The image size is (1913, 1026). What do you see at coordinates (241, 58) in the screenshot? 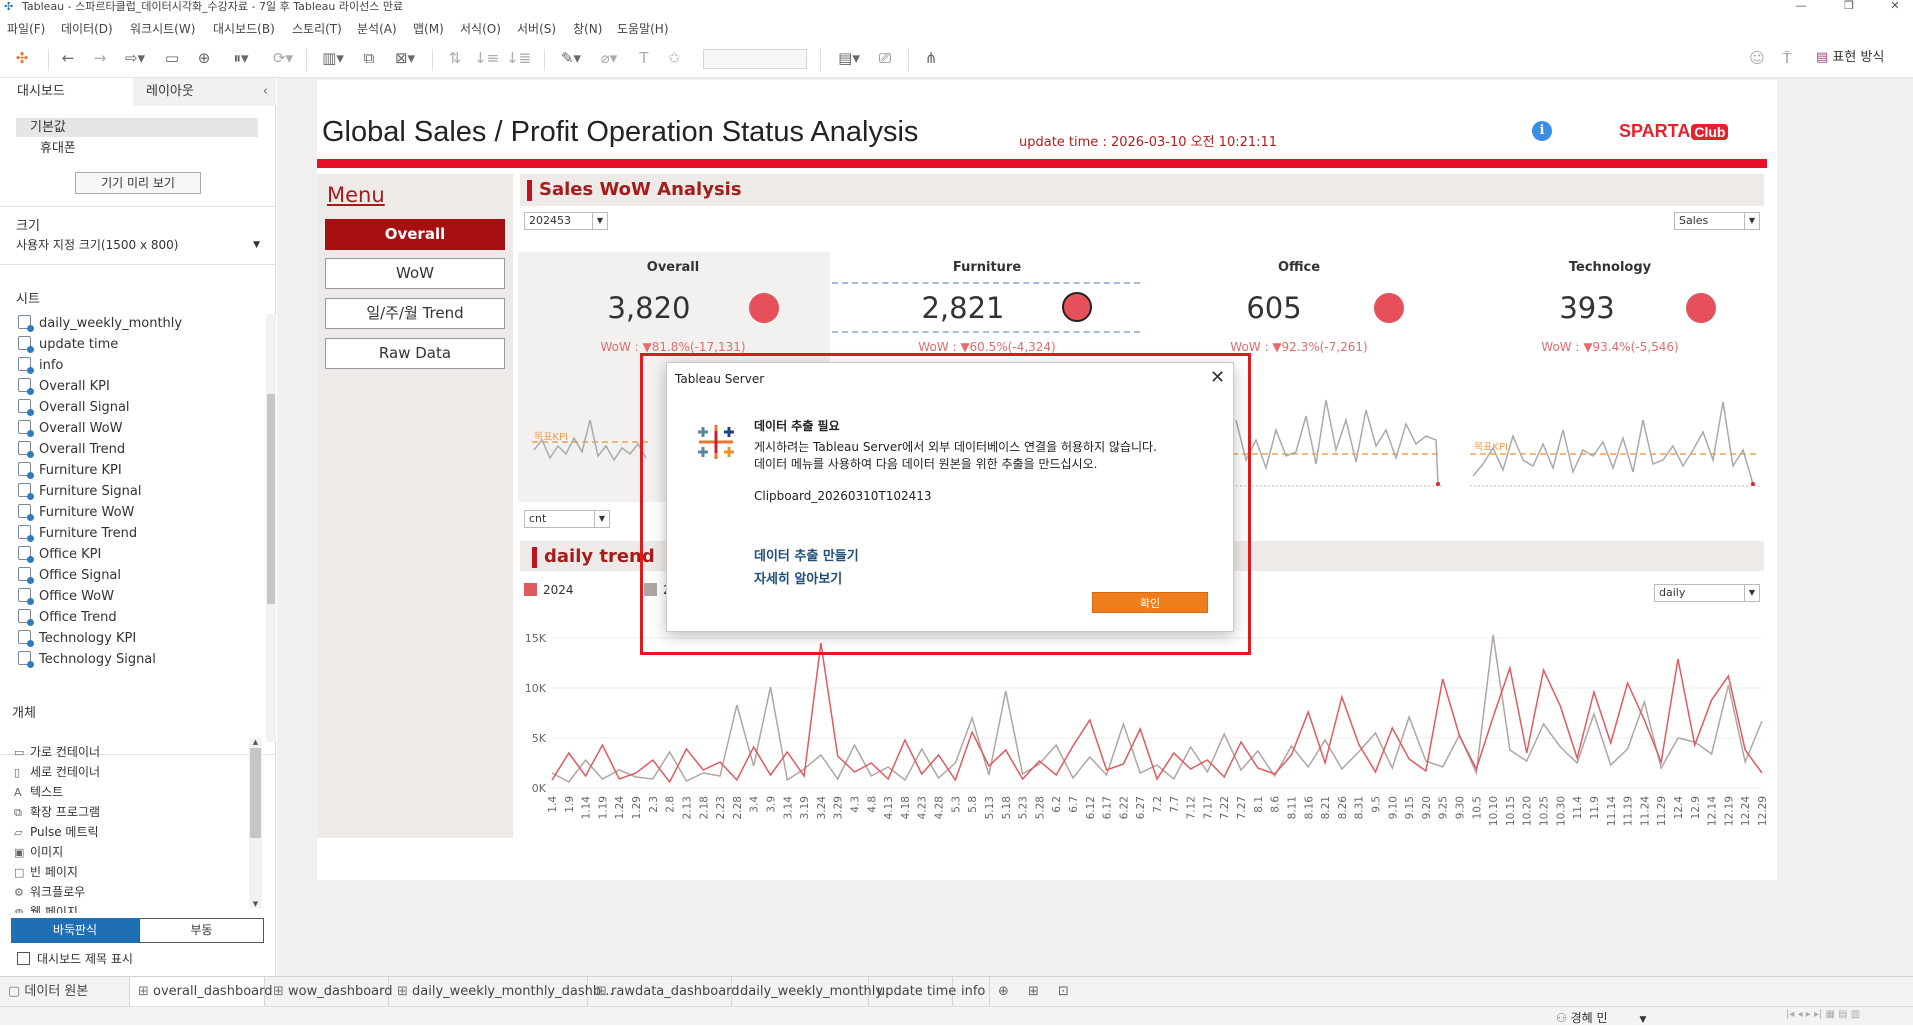
I see `pause-updates-icon: ⏸▾` at bounding box center [241, 58].